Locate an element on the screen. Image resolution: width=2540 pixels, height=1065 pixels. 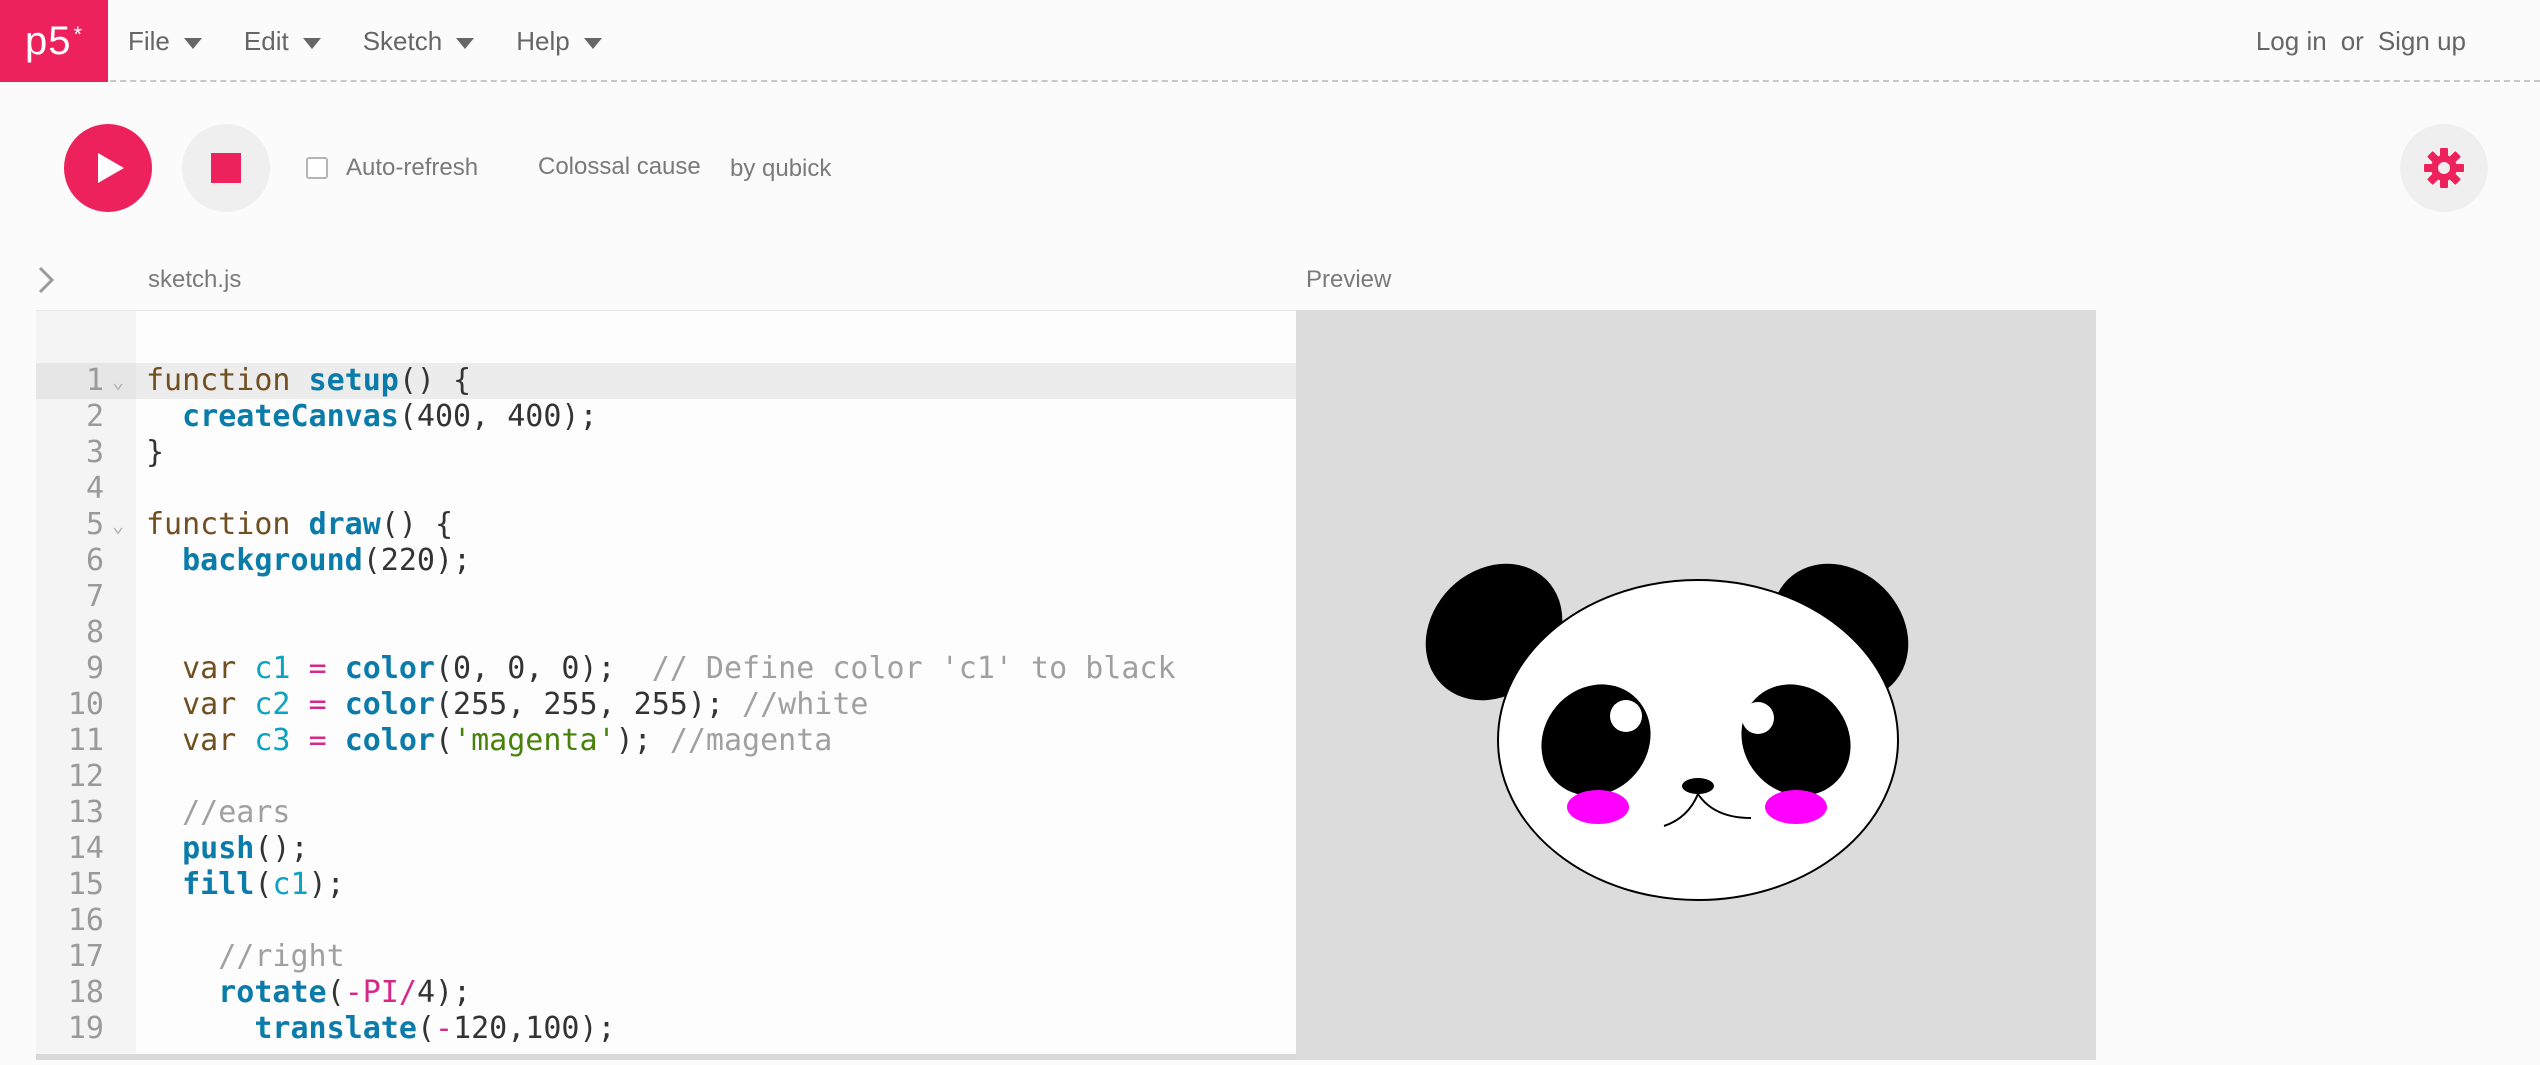
code-line: 19 translate(-120,100); is located at coordinates (666, 1029).